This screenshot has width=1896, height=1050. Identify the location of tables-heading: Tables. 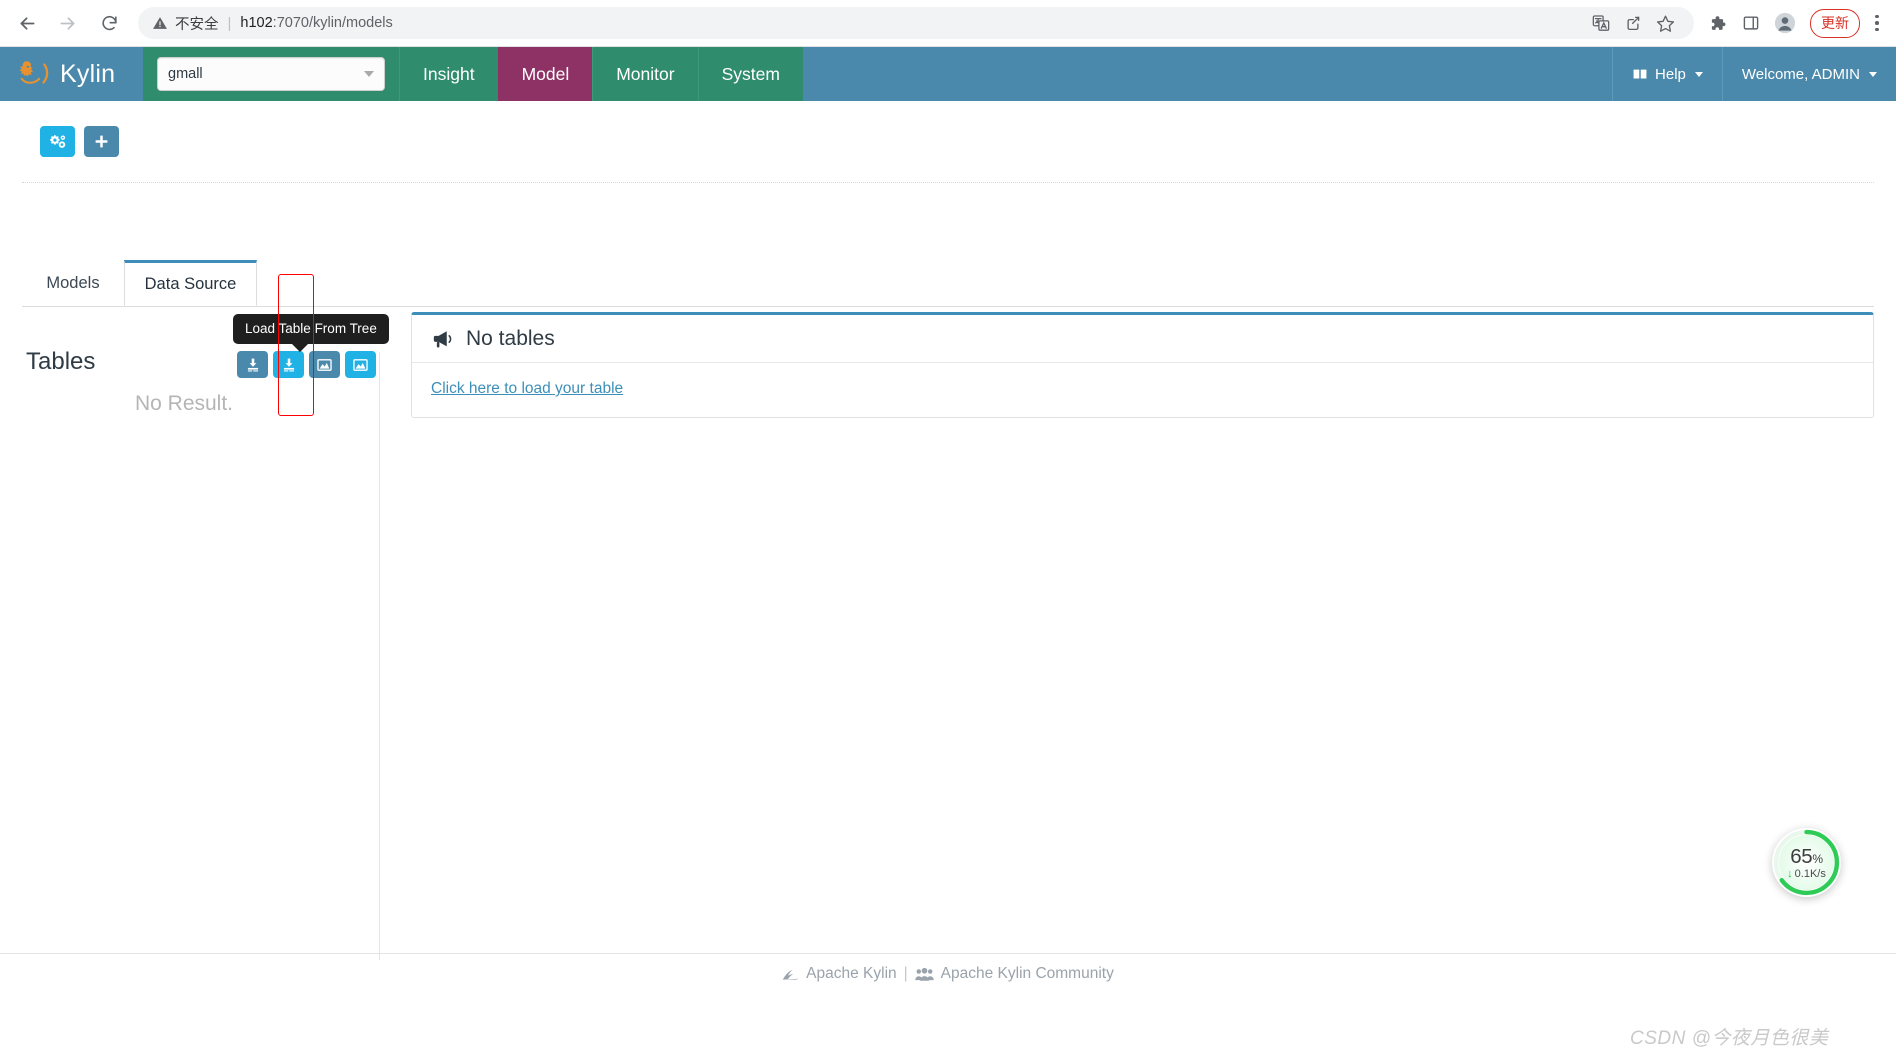
(61, 361).